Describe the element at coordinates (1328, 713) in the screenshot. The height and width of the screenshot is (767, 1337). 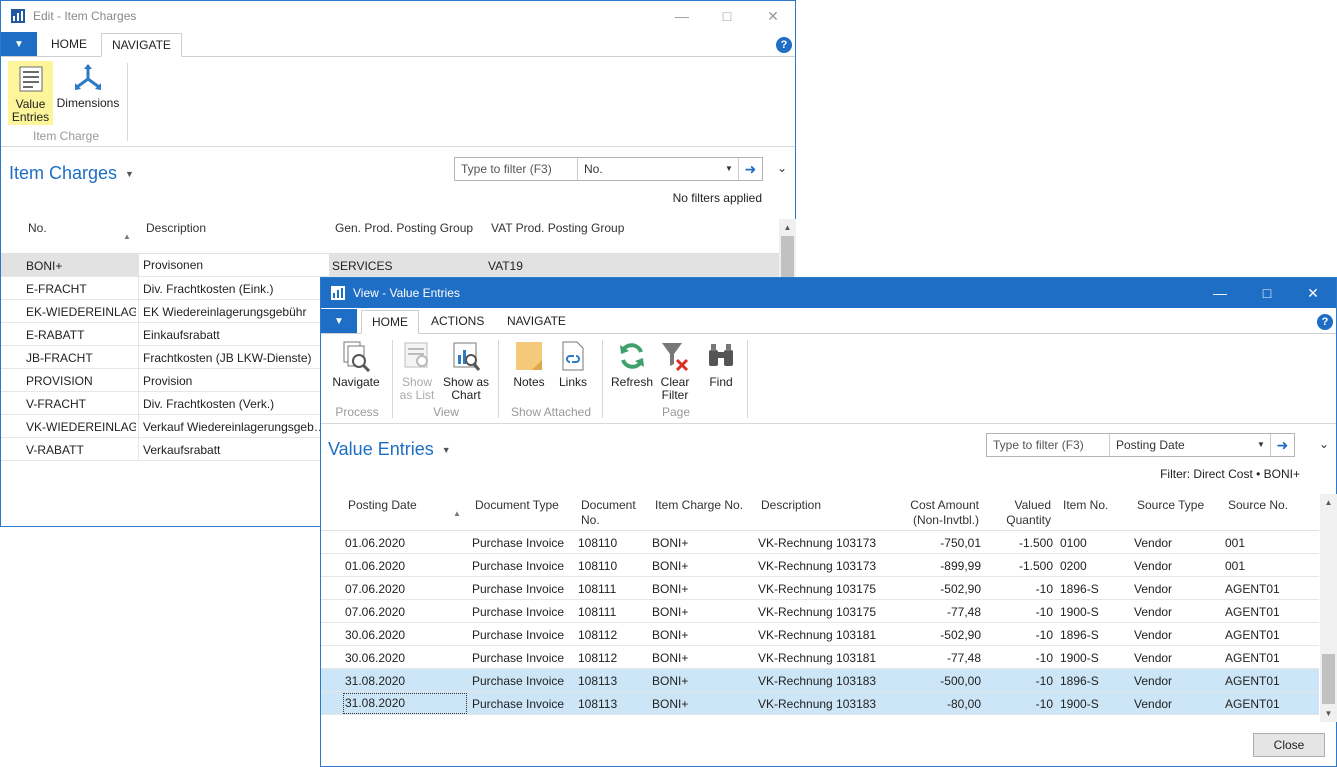
I see `scroll-down-icon-2: ▼` at that location.